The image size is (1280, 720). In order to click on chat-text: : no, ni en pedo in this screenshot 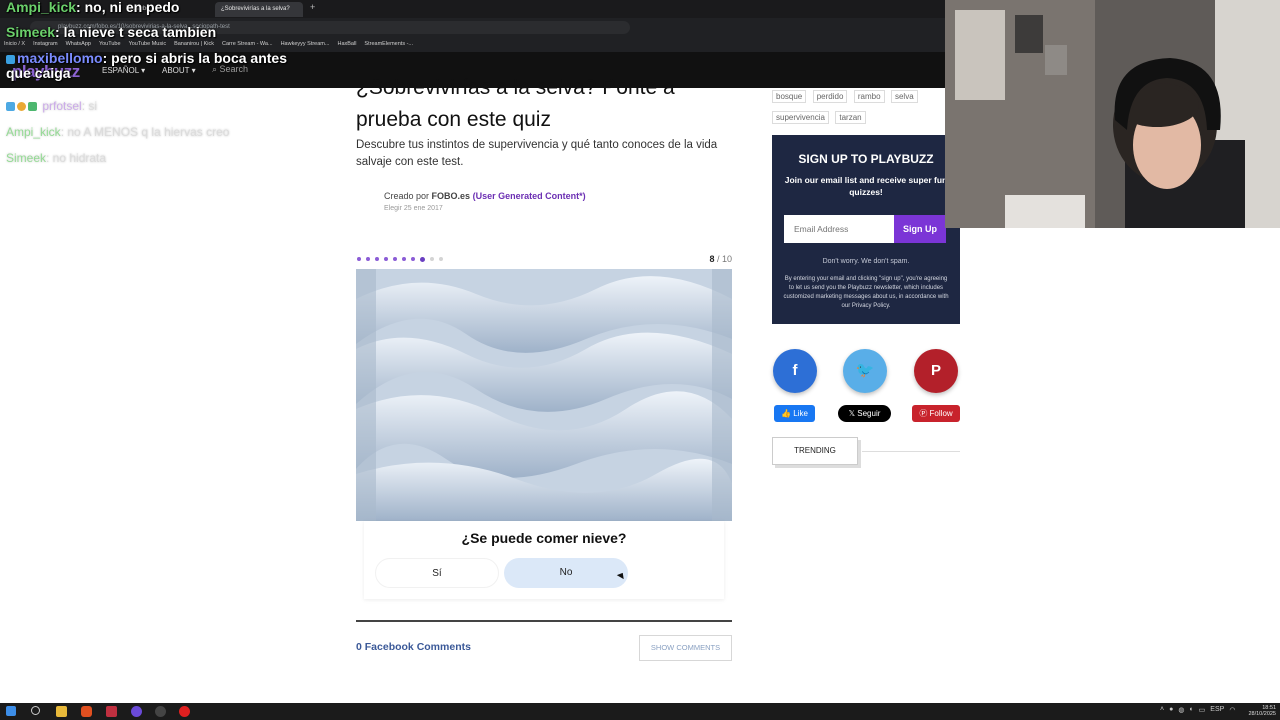, I will do `click(128, 7)`.